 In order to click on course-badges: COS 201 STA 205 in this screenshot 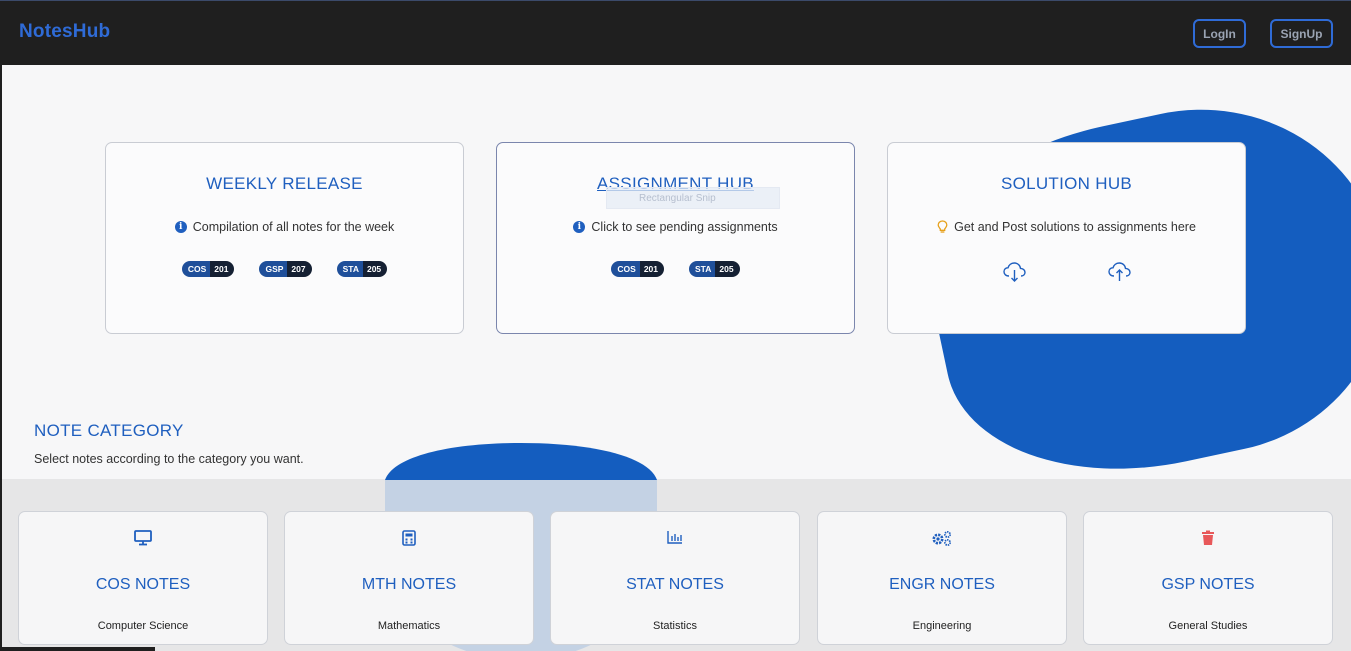, I will do `click(675, 269)`.